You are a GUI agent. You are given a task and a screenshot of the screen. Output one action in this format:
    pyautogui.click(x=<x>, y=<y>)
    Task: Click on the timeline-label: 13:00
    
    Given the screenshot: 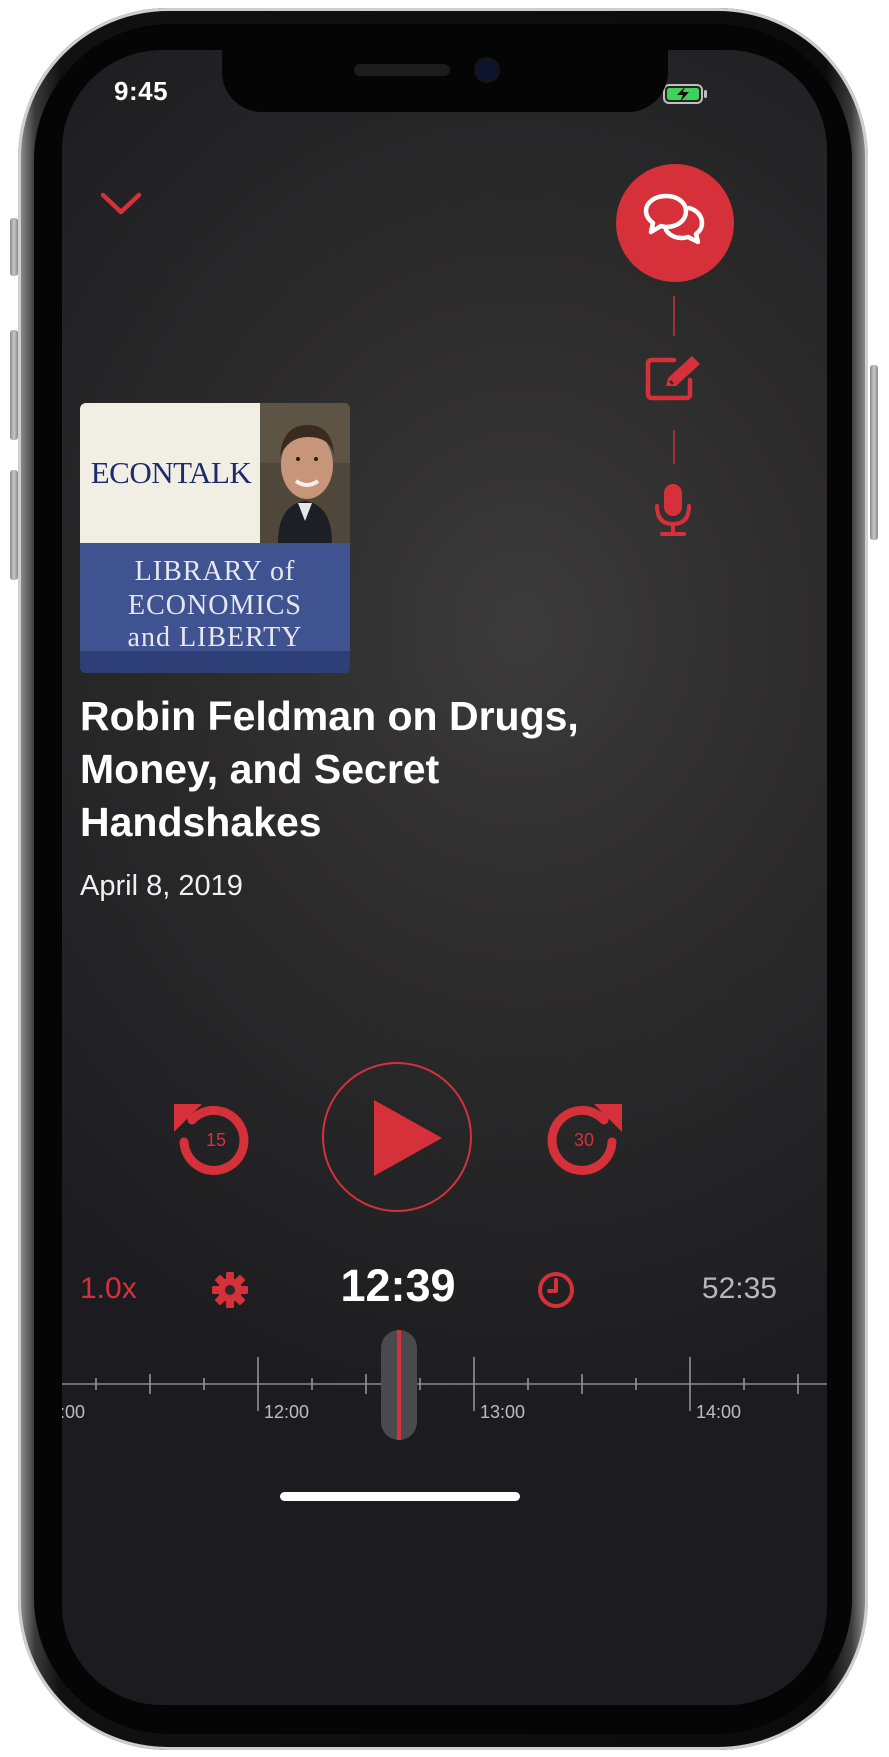 What is the action you would take?
    pyautogui.click(x=503, y=1412)
    